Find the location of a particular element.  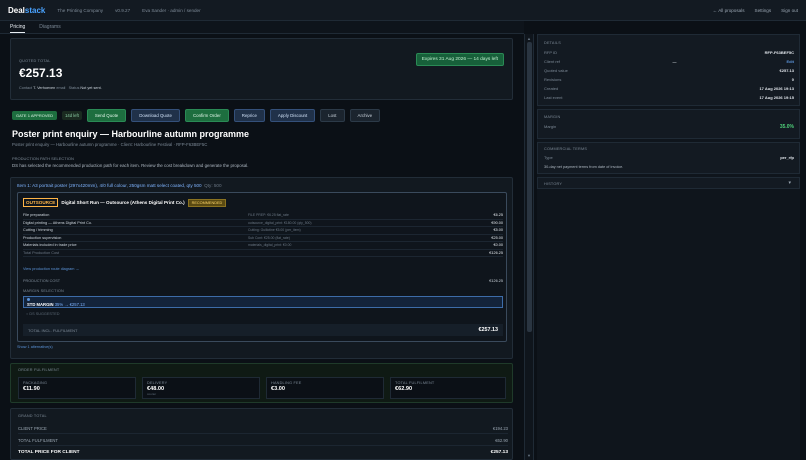

ds-suggested-option: ○ DS SUGGESTED is located at coordinates (43, 314).